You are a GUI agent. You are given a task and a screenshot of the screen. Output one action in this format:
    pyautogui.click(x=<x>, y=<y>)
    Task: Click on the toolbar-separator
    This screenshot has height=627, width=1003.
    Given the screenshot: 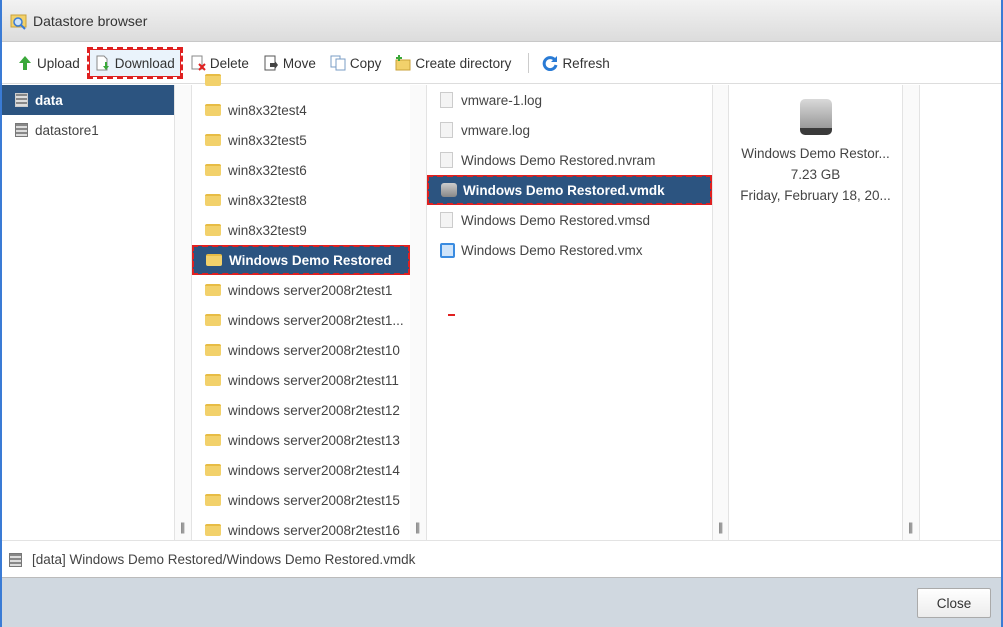 What is the action you would take?
    pyautogui.click(x=529, y=63)
    